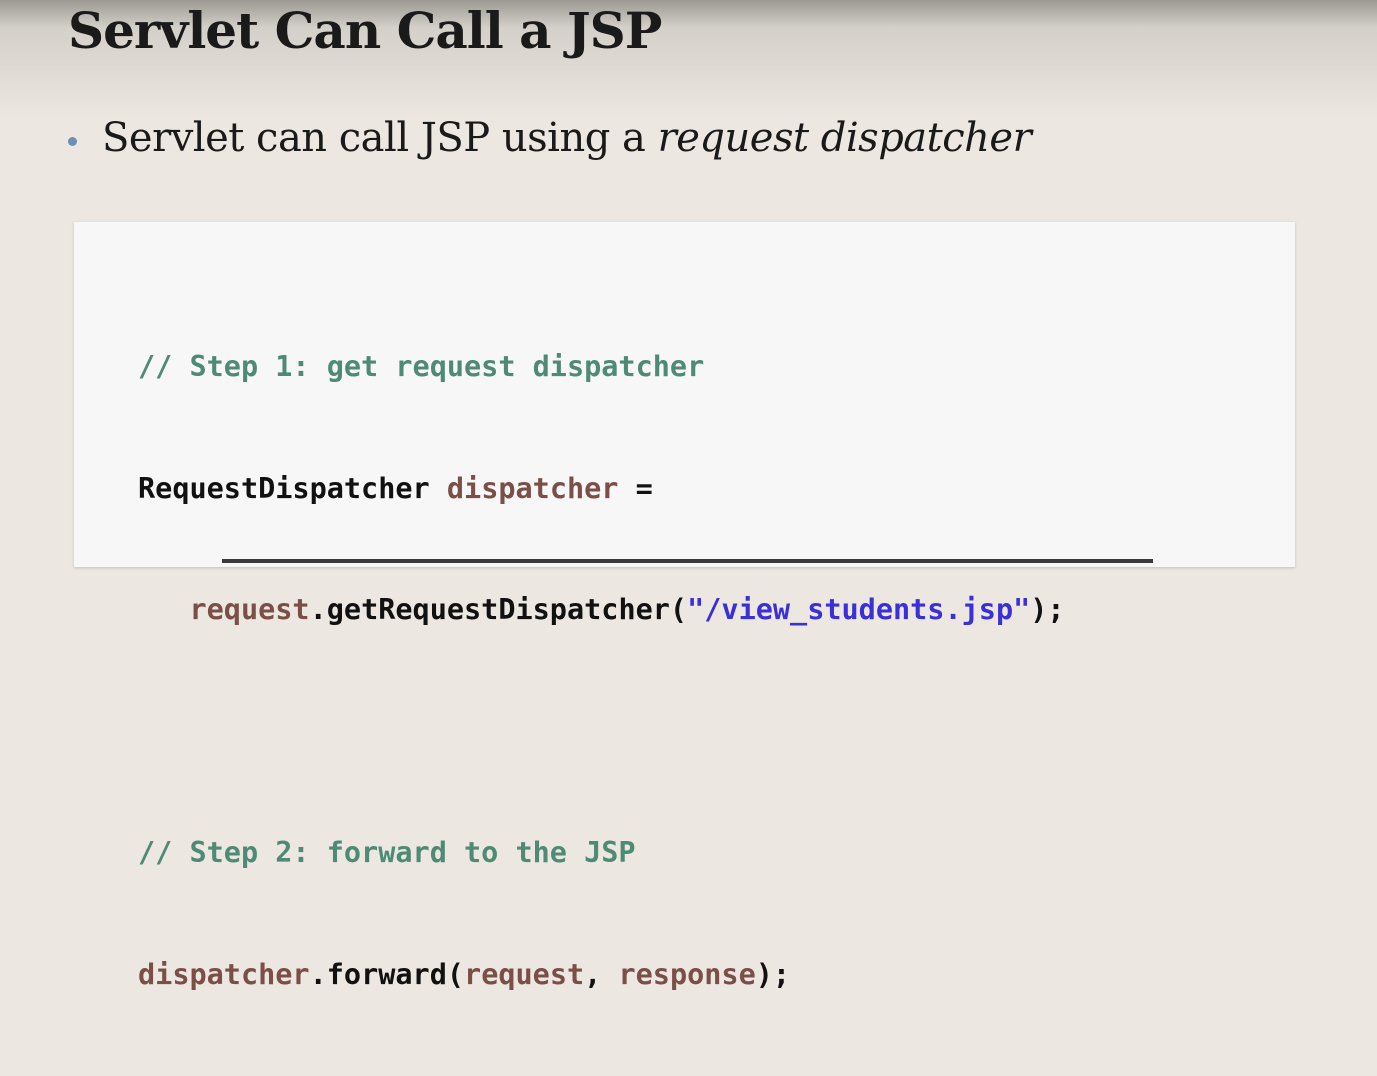  Describe the element at coordinates (687, 561) in the screenshot. I see `video-progress-bar` at that location.